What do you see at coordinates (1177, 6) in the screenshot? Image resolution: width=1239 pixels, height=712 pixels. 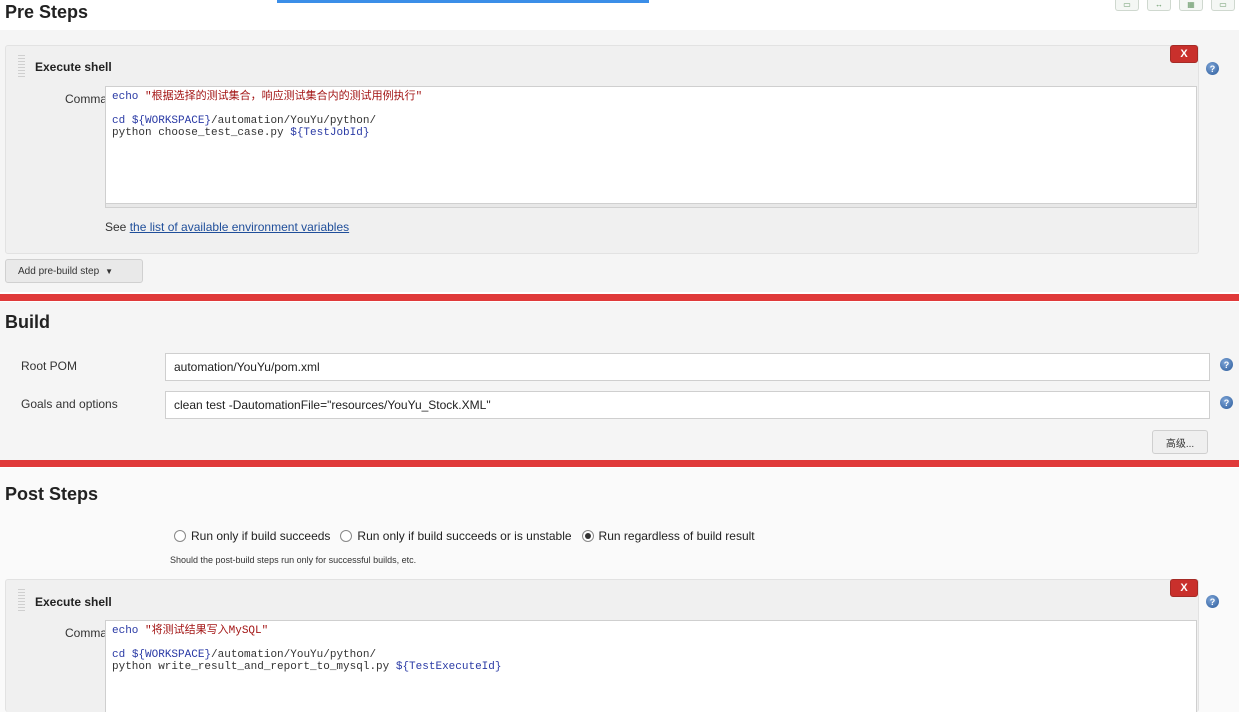 I see `top-toolbar: ▭ ↔ ▦ ▭` at bounding box center [1177, 6].